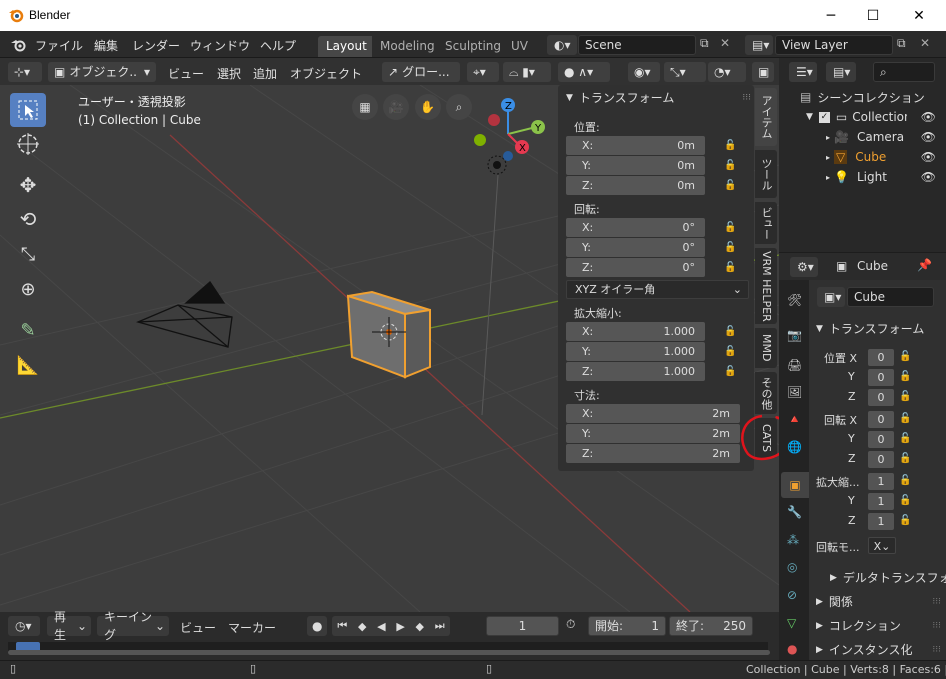 This screenshot has height=679, width=946. What do you see at coordinates (635, 351) in the screenshot?
I see `scale-y-field: Y: 1.000` at bounding box center [635, 351].